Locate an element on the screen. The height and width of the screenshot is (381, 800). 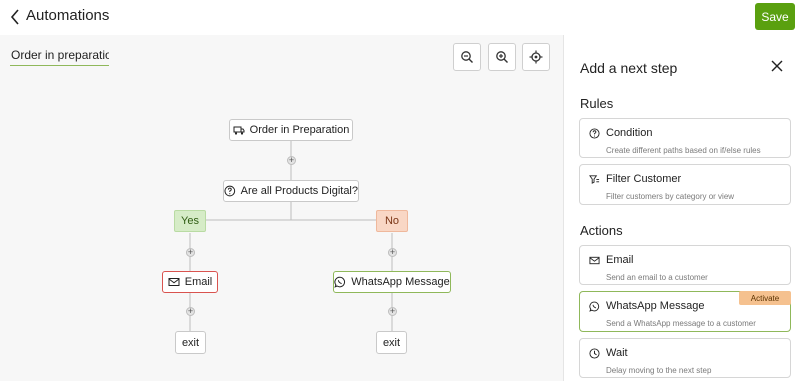
chevron-left-icon is located at coordinates (14, 17).